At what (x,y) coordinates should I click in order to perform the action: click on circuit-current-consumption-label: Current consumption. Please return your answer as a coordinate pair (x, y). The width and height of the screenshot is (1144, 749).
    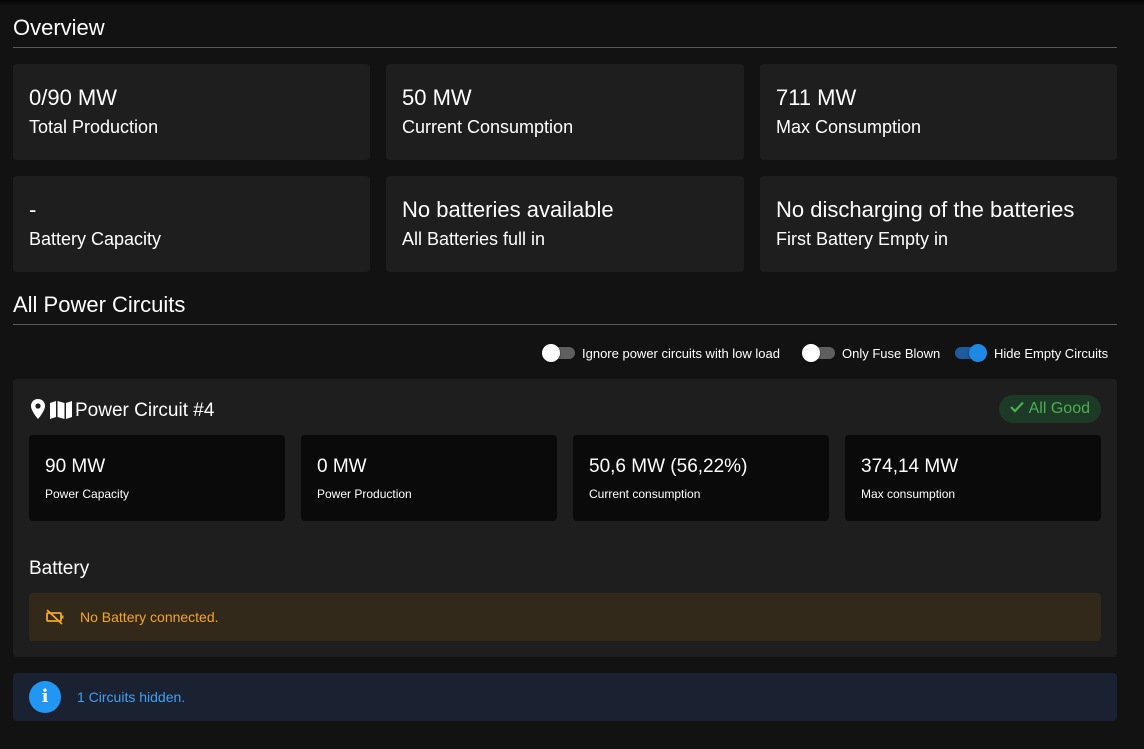
    Looking at the image, I should click on (645, 494).